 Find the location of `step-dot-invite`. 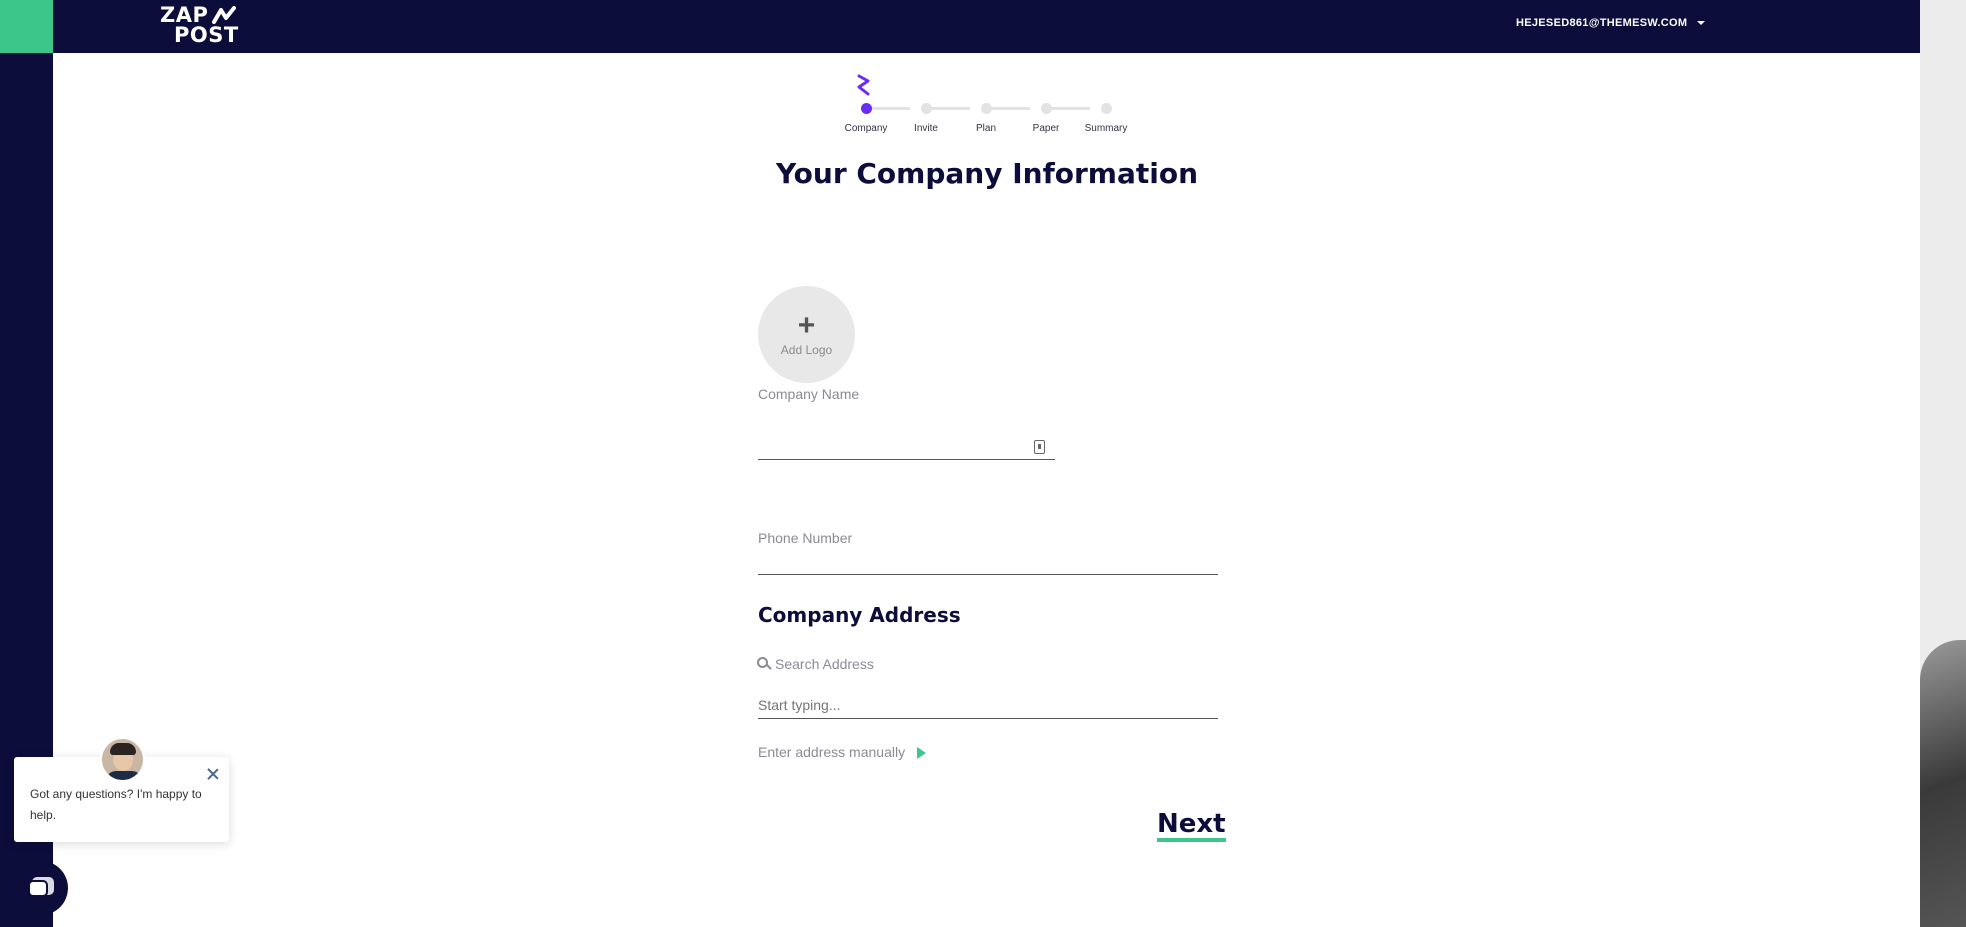

step-dot-invite is located at coordinates (926, 108).